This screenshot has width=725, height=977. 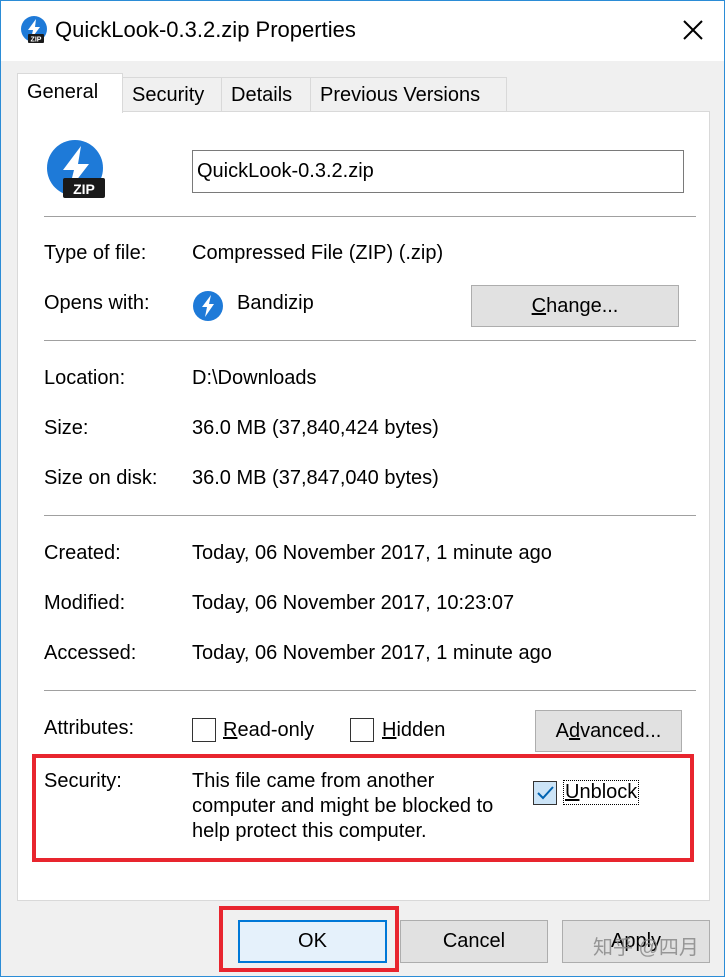 I want to click on close-icon, so click(x=693, y=30).